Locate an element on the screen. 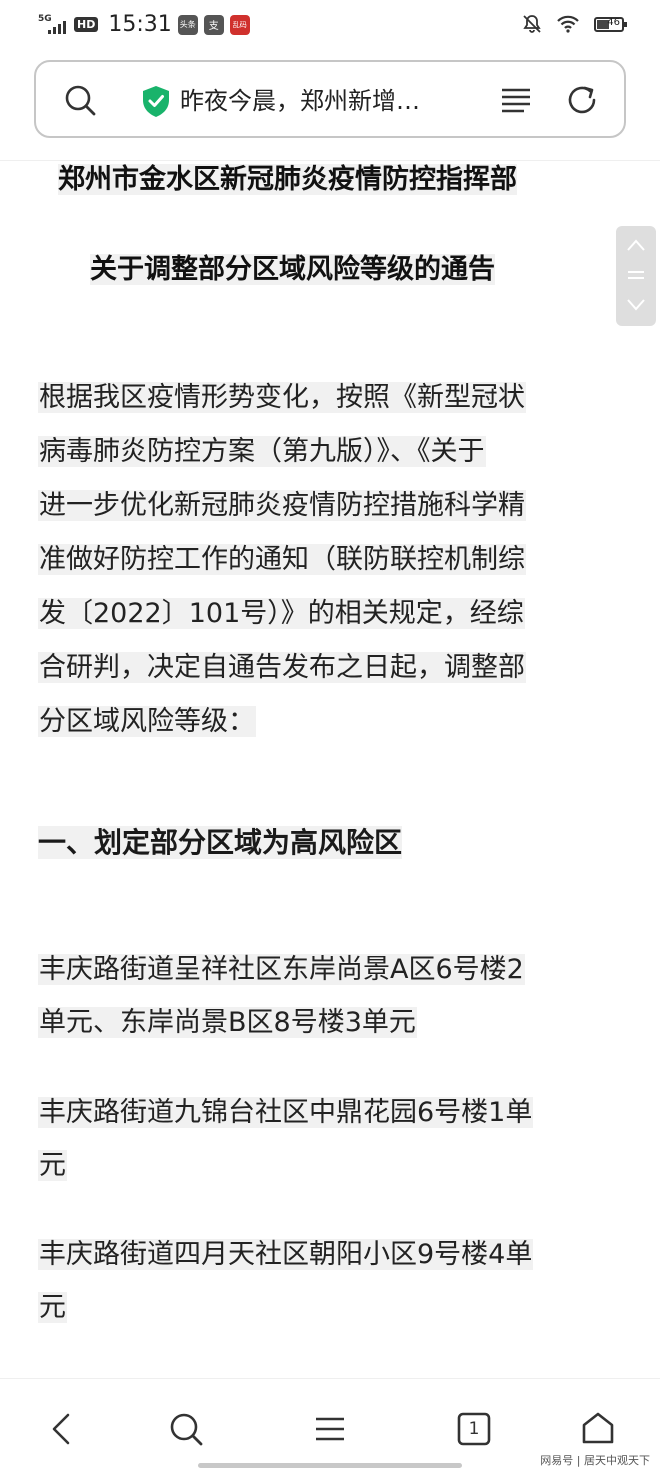 The width and height of the screenshot is (660, 1473). watermark: 网易号 | 居天中观天下 is located at coordinates (595, 1460).